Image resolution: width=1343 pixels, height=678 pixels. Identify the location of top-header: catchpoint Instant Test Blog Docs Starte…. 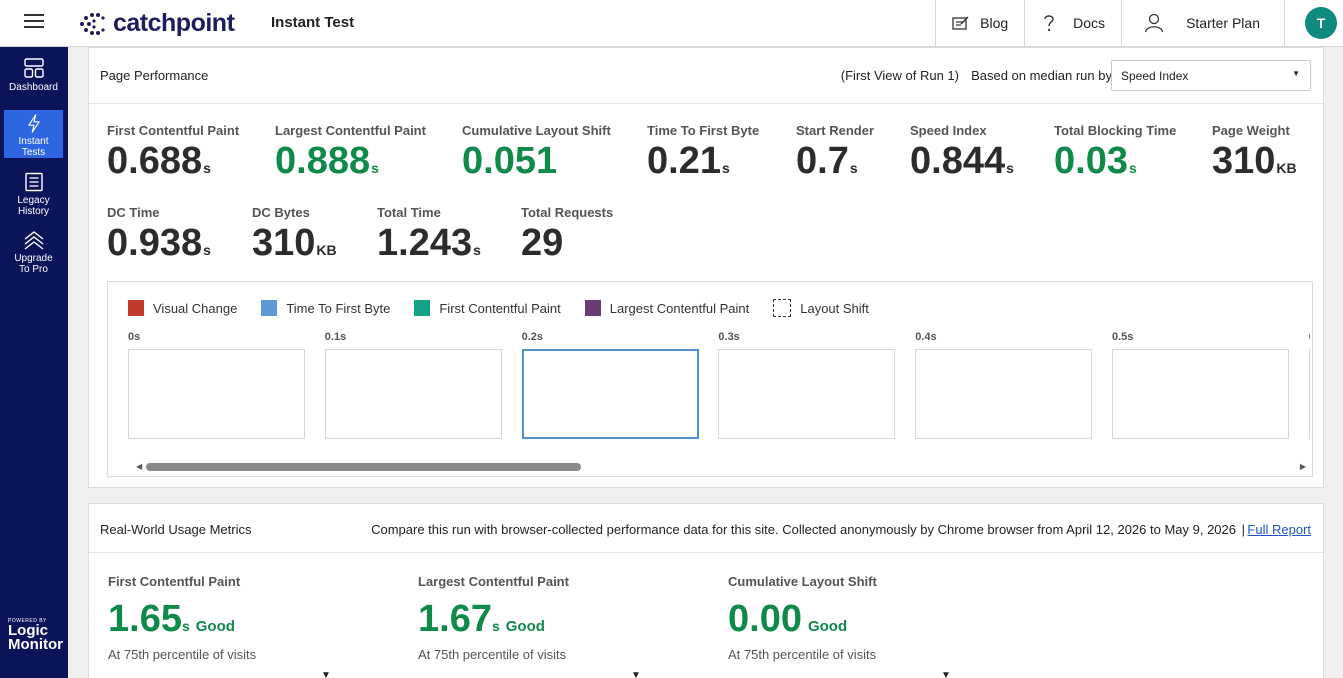
(671, 23).